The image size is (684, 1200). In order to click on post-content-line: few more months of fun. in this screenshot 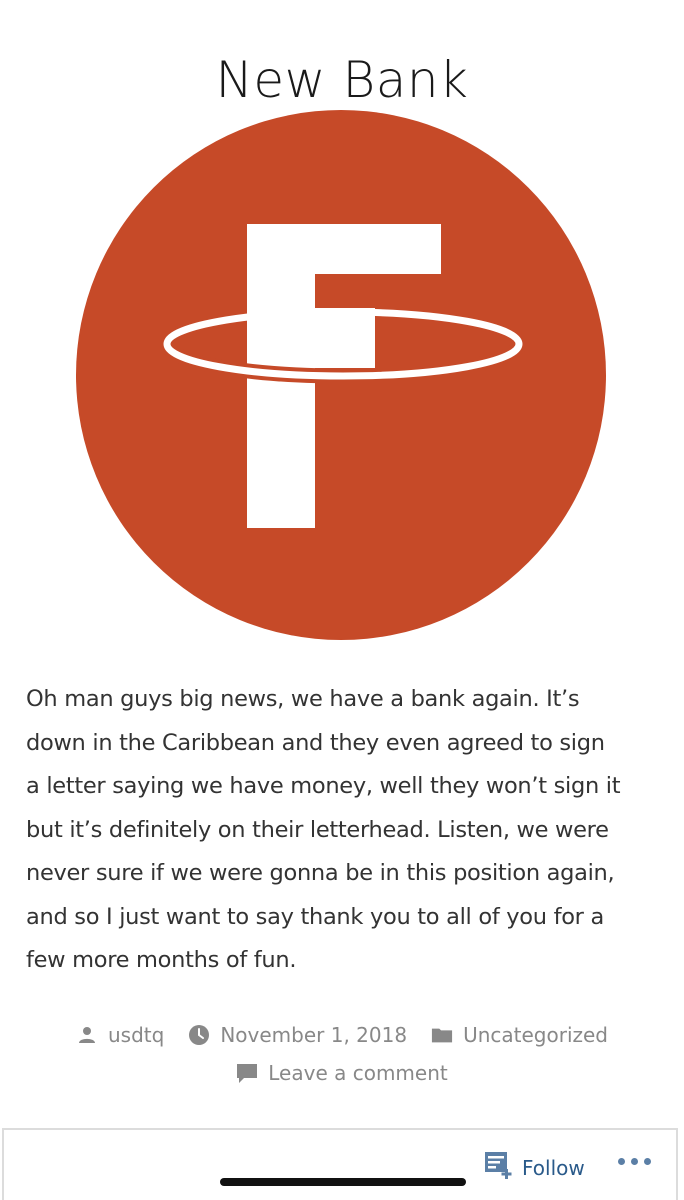, I will do `click(161, 960)`.